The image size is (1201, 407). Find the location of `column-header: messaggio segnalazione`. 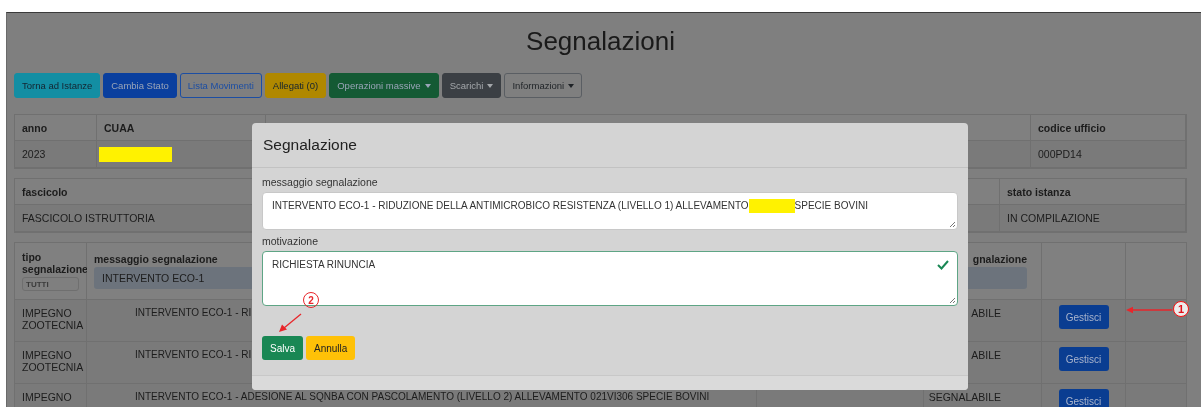

column-header: messaggio segnalazione is located at coordinates (156, 259).